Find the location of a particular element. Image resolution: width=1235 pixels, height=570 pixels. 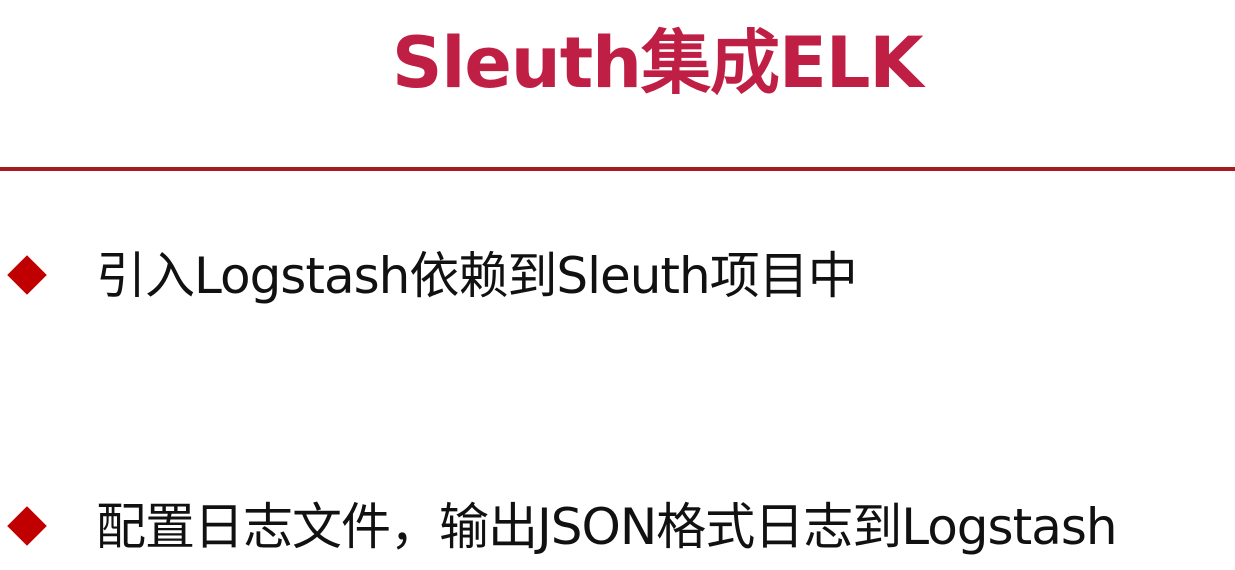

bullet-text: 配置日志文件，输出JSON格式日志到Logstash is located at coordinates (607, 527).